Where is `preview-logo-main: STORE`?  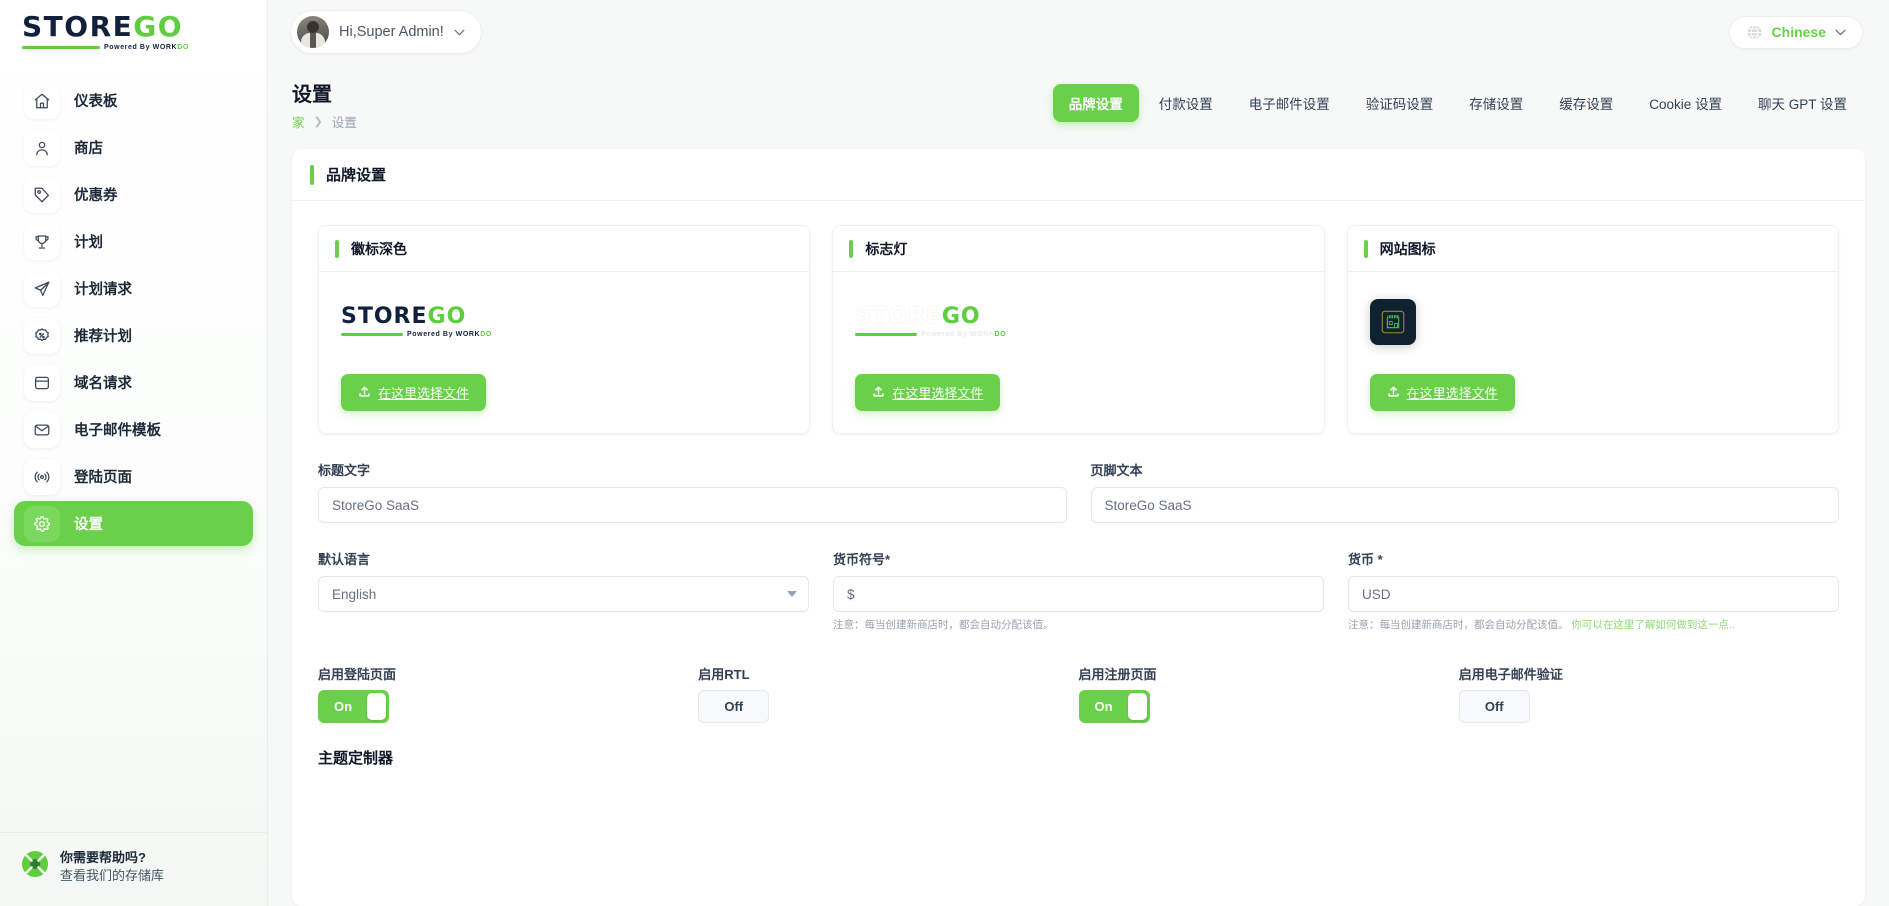 preview-logo-main: STORE is located at coordinates (898, 316).